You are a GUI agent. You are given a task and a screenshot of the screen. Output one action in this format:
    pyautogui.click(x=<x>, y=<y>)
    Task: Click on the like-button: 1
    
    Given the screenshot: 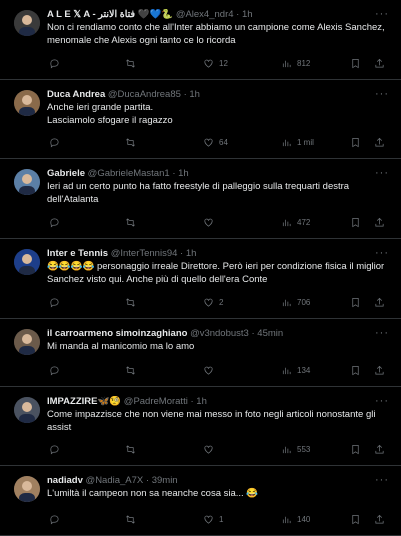 What is the action you would take?
    pyautogui.click(x=213, y=519)
    